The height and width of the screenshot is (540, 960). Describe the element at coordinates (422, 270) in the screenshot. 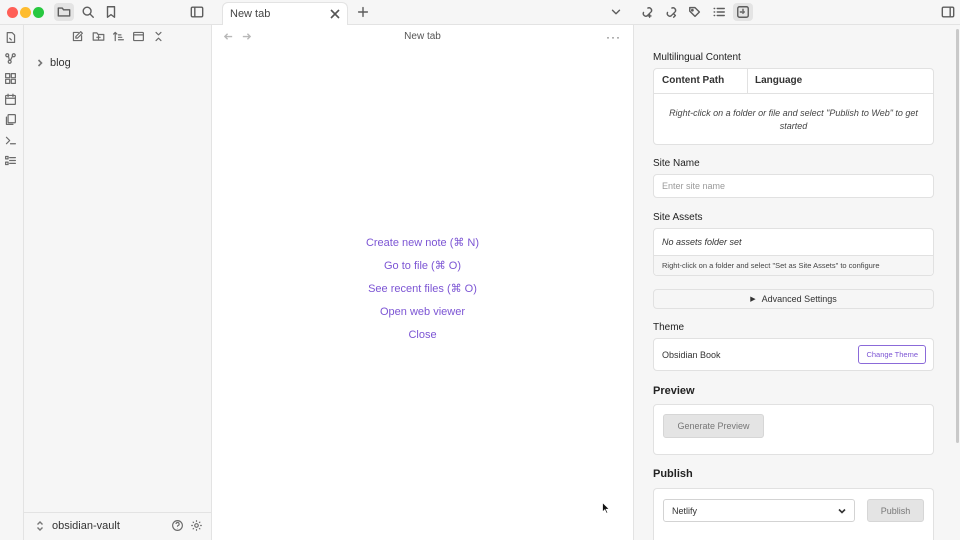

I see `go-to-file-link: Go to file (⌘ O)` at that location.